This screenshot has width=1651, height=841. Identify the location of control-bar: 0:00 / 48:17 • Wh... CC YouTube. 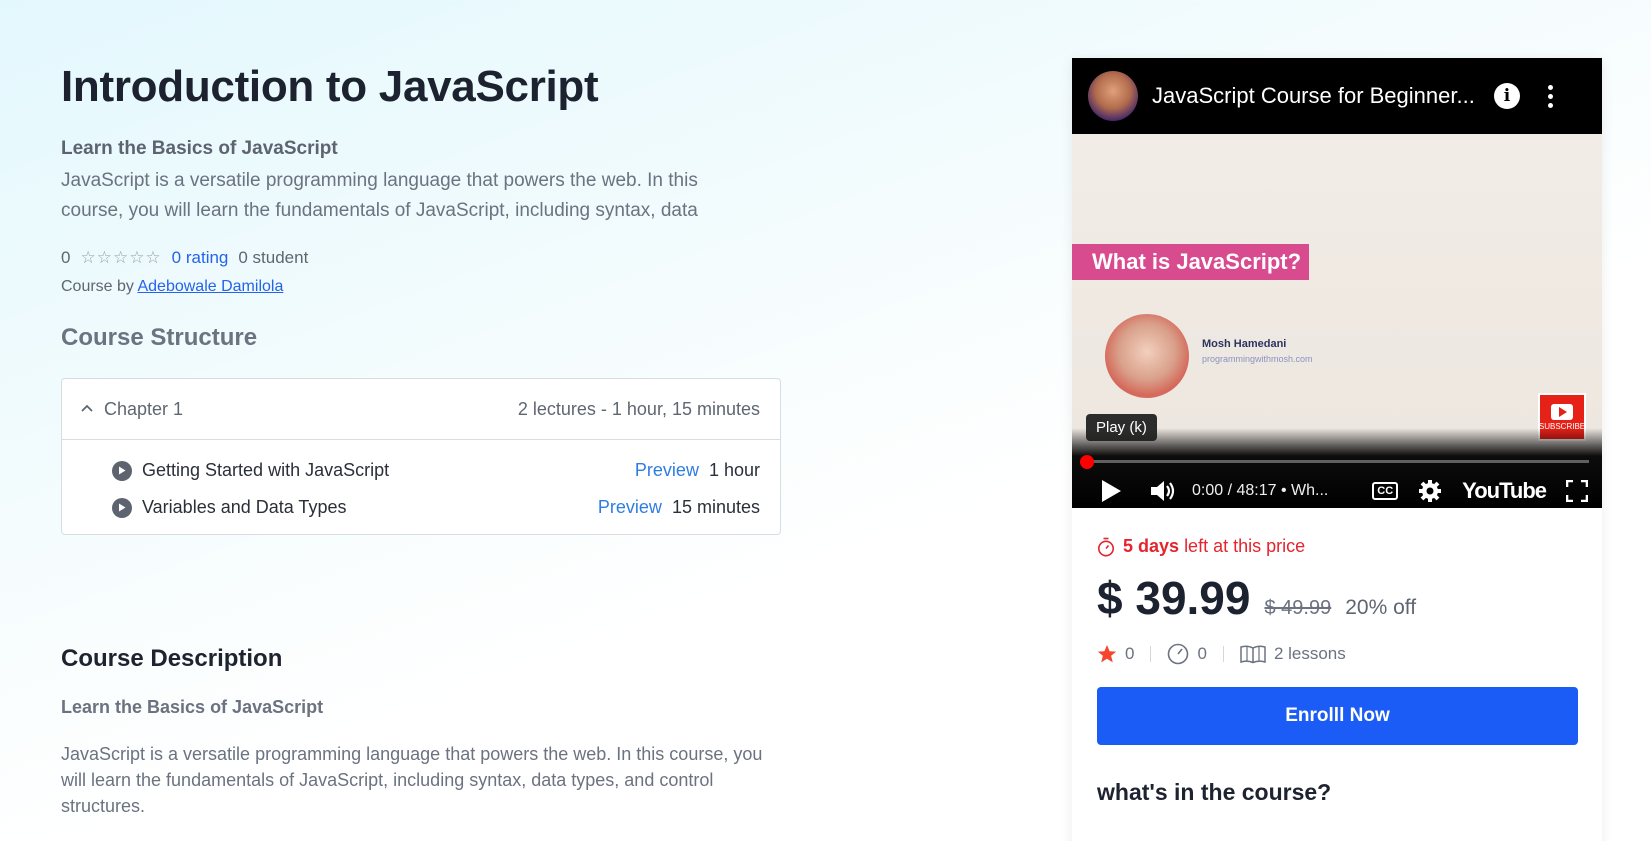
(1337, 491).